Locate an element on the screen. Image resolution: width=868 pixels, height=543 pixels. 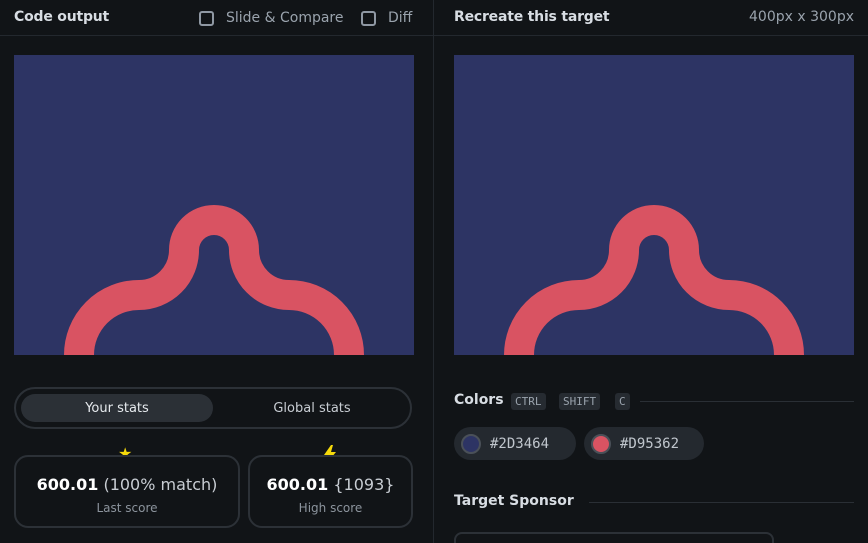
shortcut-key: CTRL is located at coordinates (528, 401).